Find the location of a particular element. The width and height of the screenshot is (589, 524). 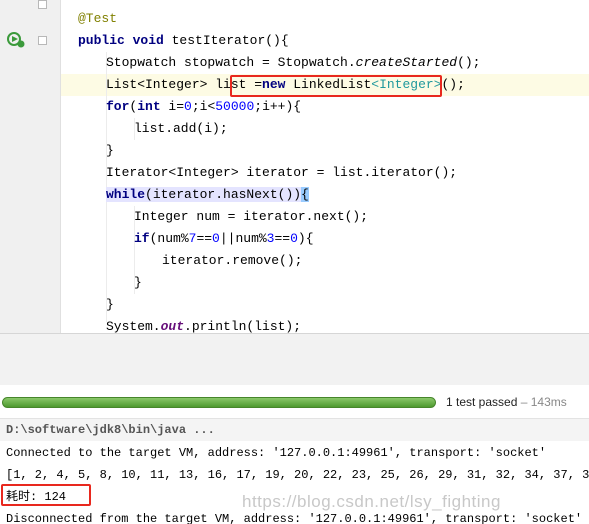

gutter-separator is located at coordinates (60, 166).